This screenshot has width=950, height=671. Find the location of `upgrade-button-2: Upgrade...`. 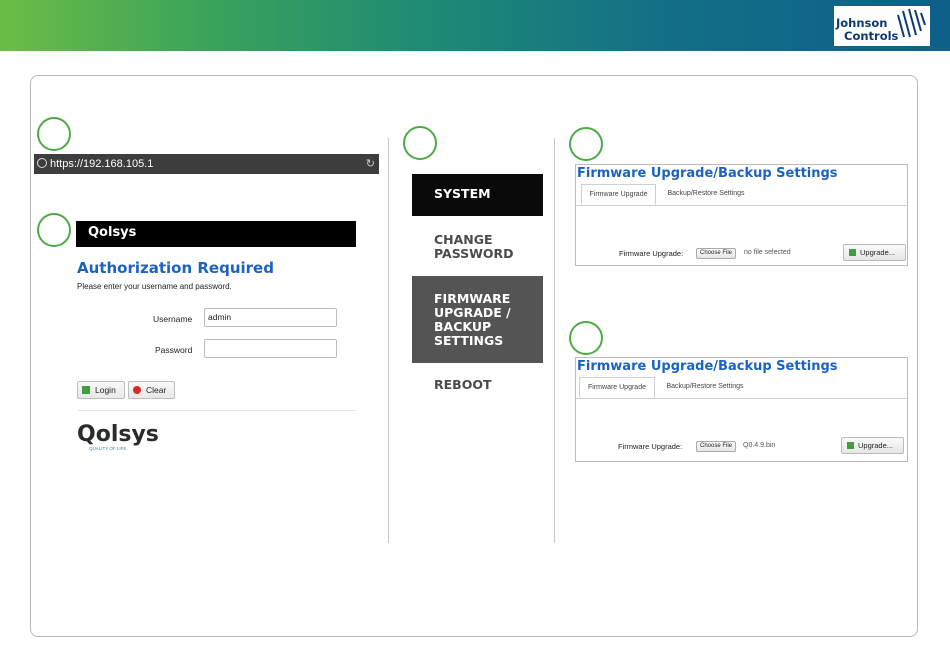

upgrade-button-2: Upgrade... is located at coordinates (872, 445).